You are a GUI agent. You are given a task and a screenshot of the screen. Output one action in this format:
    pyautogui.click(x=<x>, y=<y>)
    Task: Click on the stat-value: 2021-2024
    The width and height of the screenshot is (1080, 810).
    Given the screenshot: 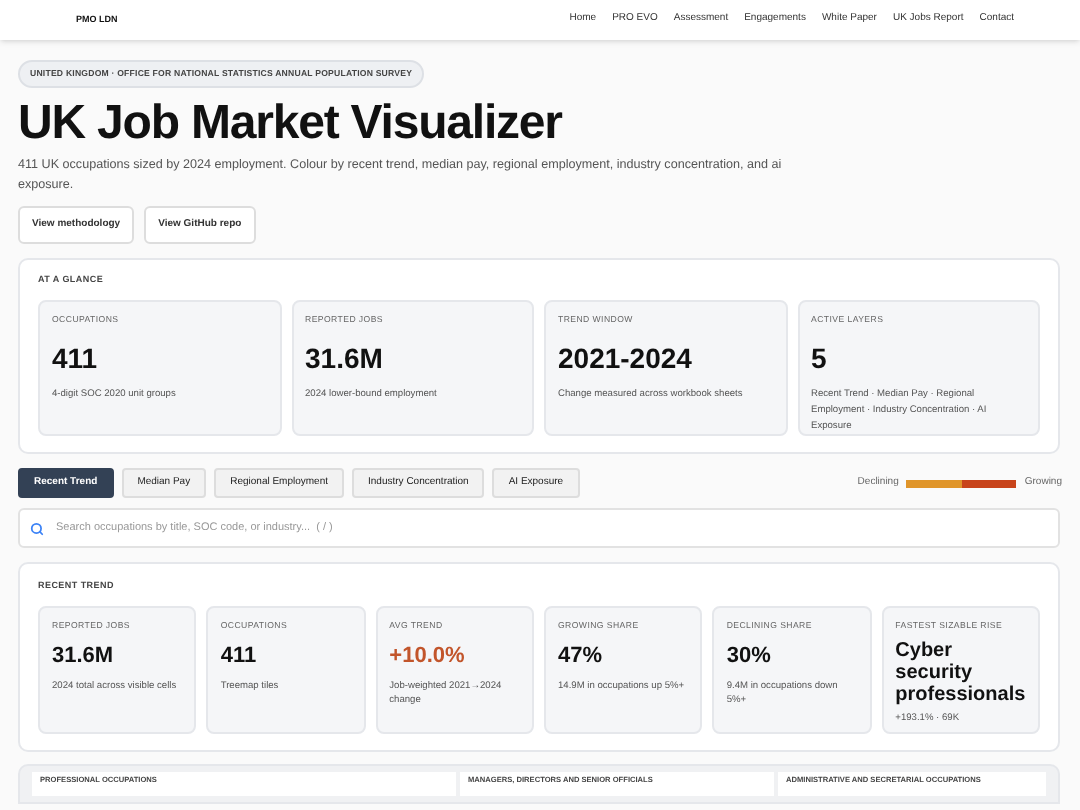 What is the action you would take?
    pyautogui.click(x=626, y=358)
    